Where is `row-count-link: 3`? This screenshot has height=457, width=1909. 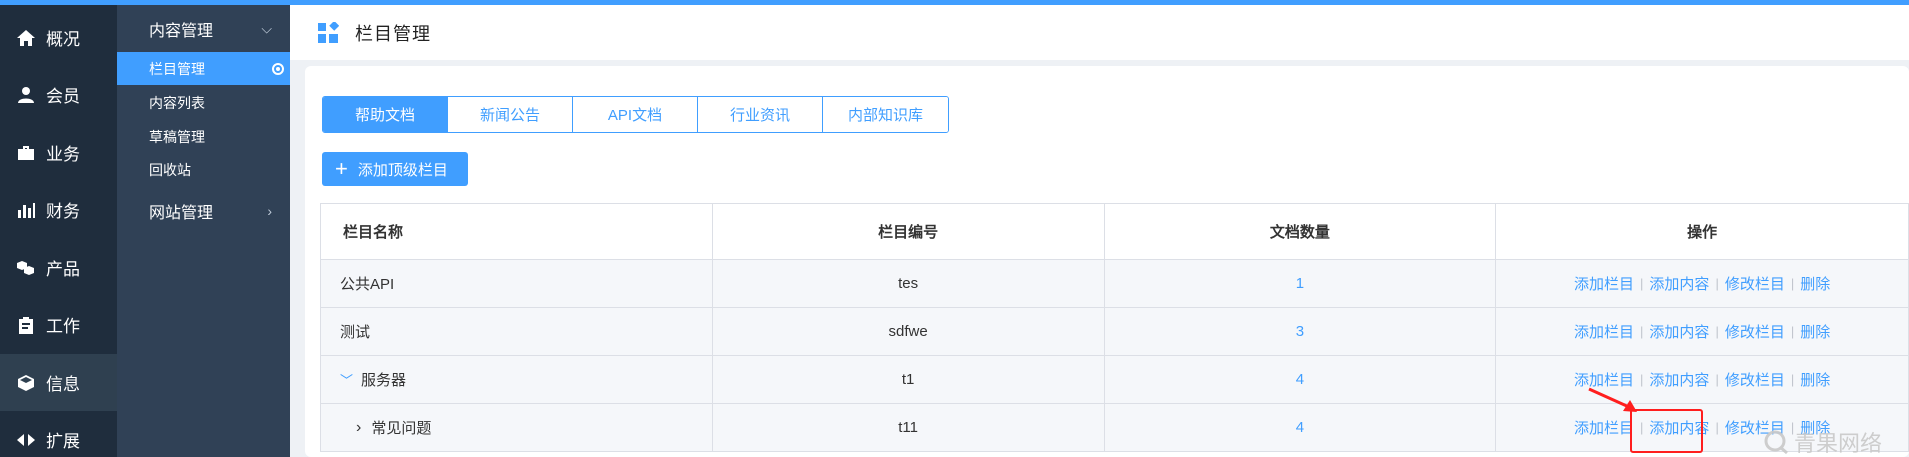
row-count-link: 3 is located at coordinates (1300, 331).